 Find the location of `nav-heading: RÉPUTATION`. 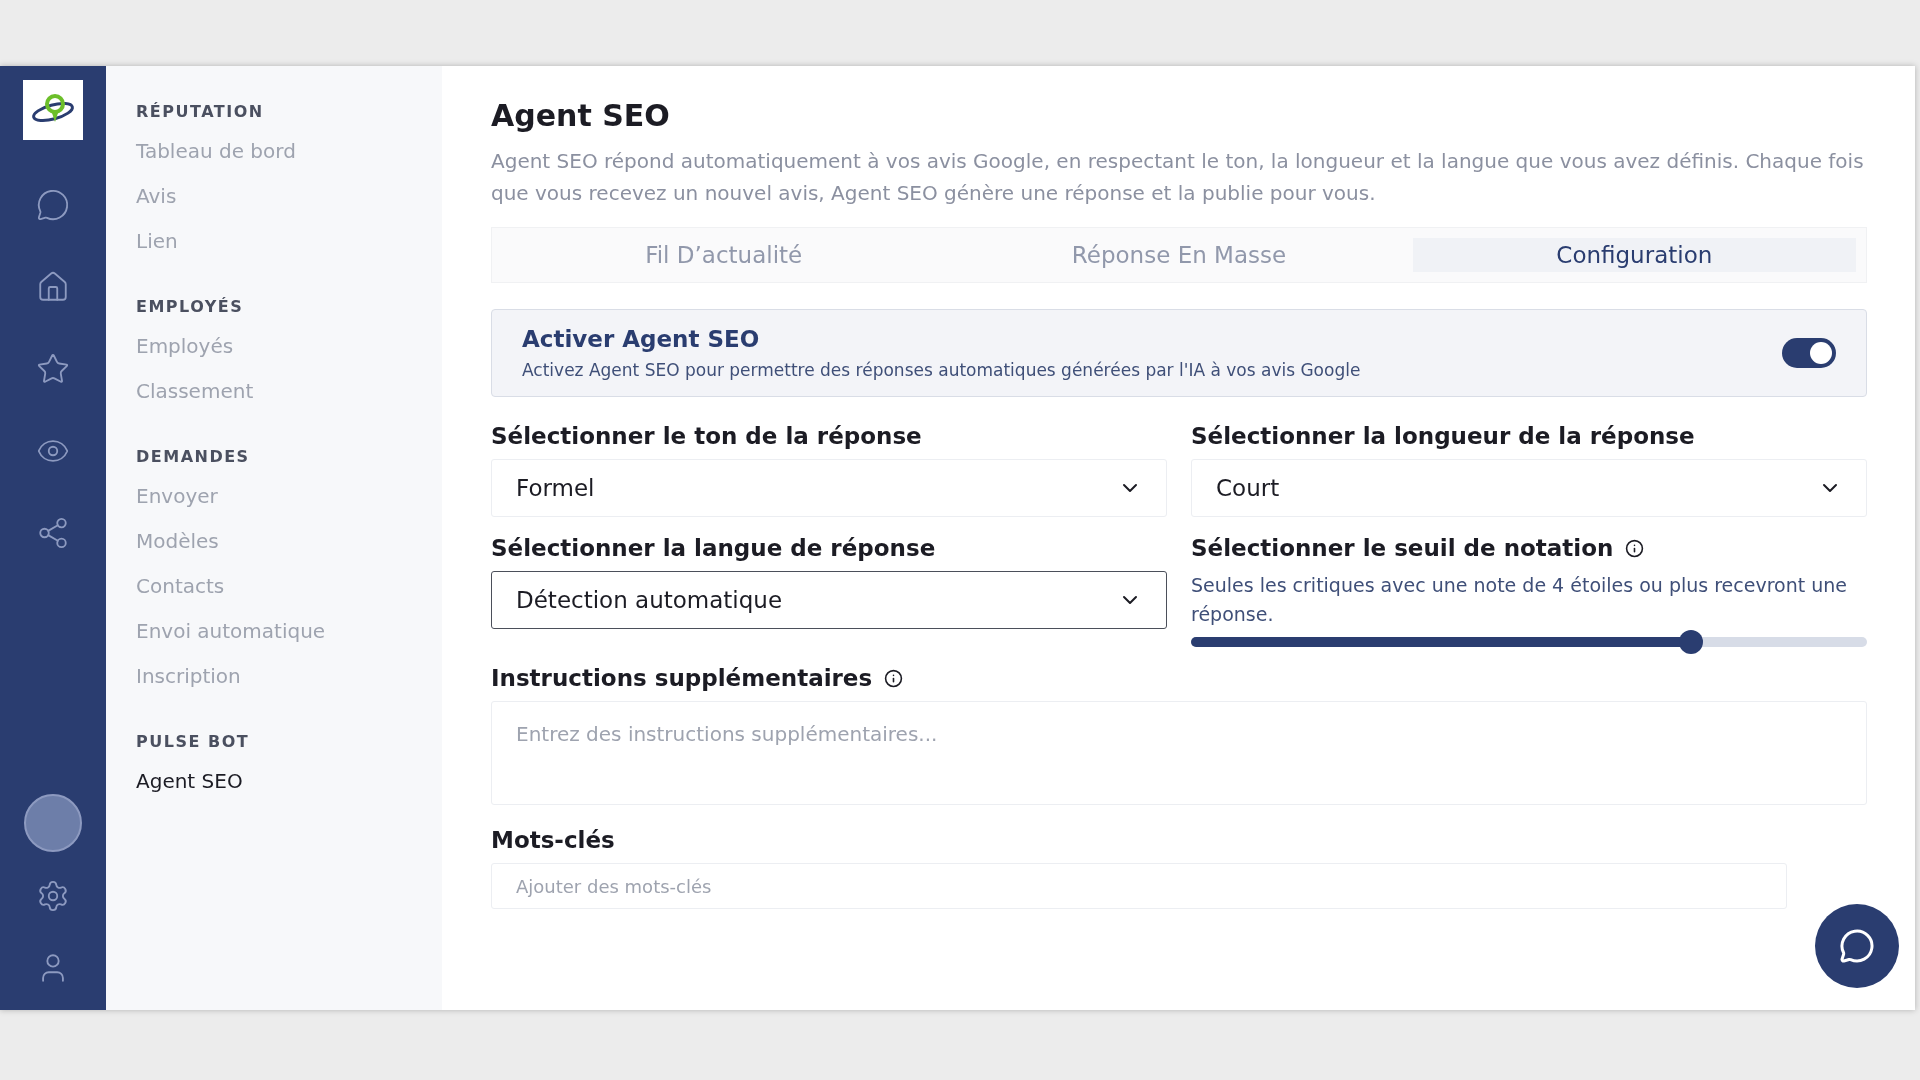

nav-heading: RÉPUTATION is located at coordinates (200, 111).